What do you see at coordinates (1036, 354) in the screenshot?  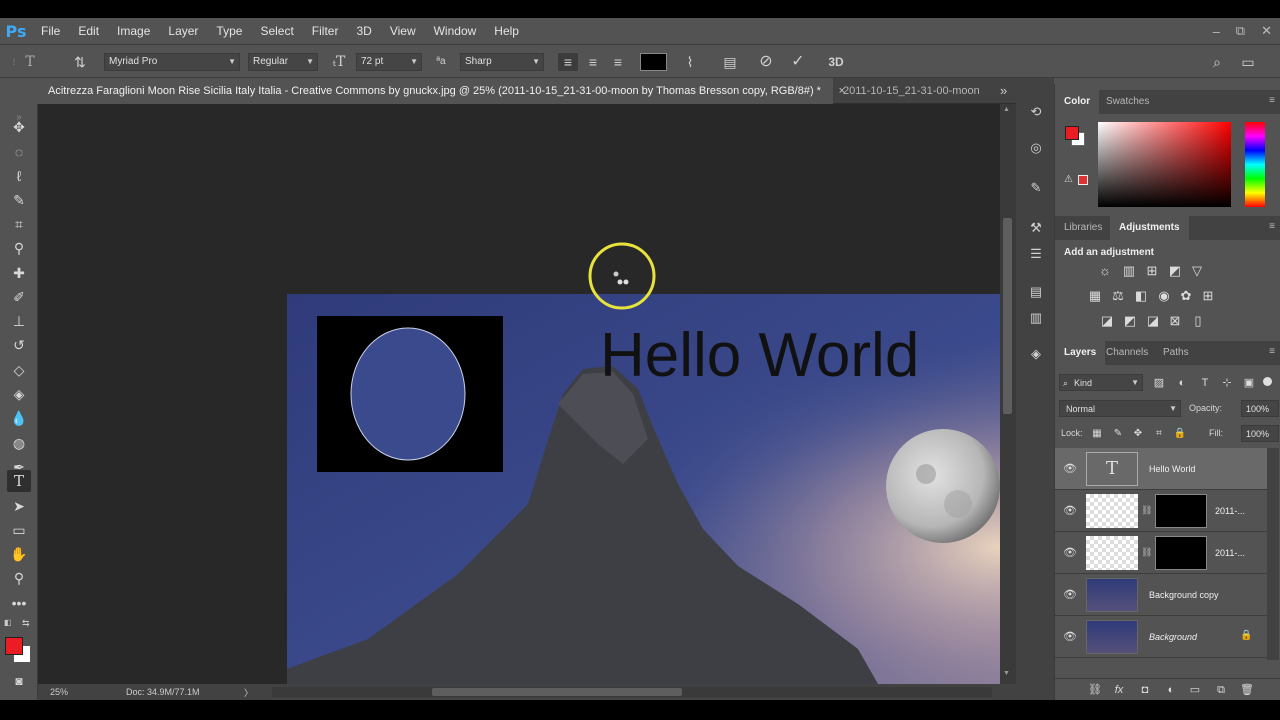 I see `3d-panel-icon: ◈` at bounding box center [1036, 354].